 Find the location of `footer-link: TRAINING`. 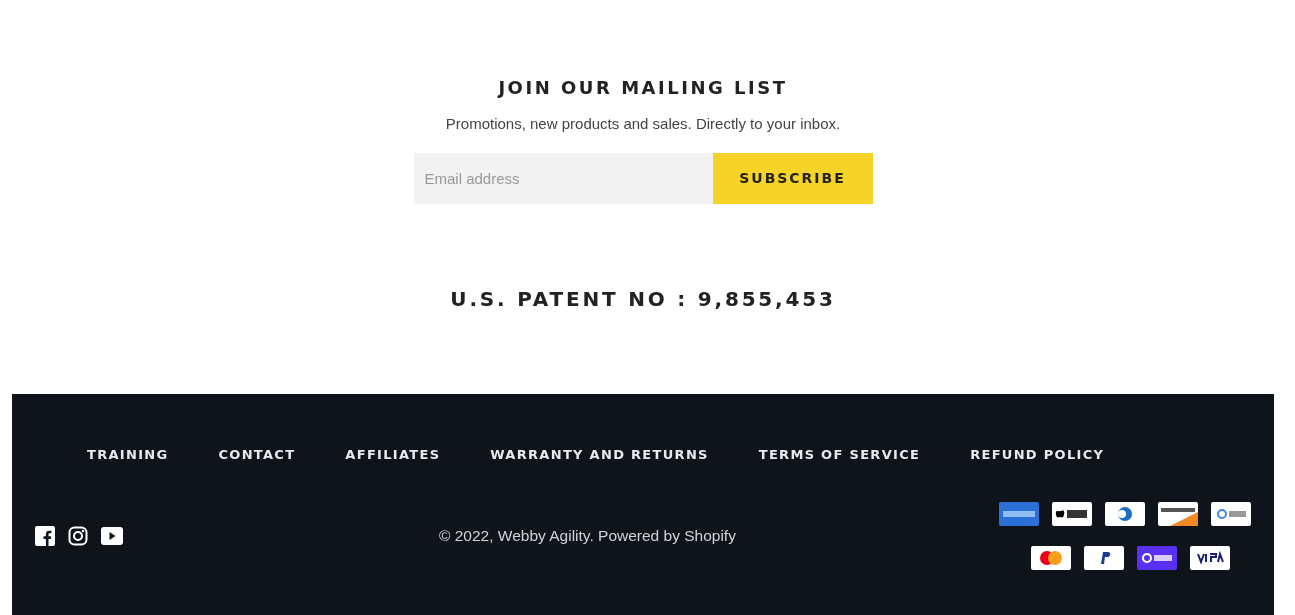

footer-link: TRAINING is located at coordinates (128, 454).